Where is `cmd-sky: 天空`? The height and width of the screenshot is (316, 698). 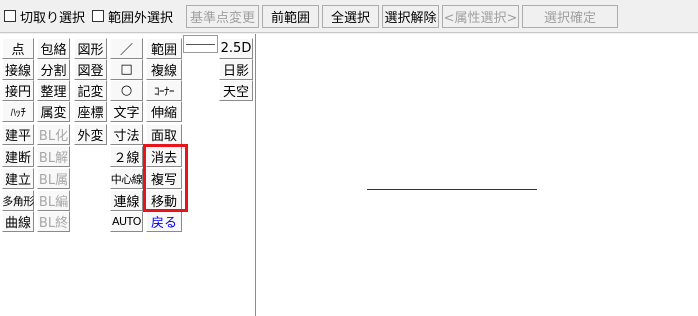 cmd-sky: 天空 is located at coordinates (236, 90).